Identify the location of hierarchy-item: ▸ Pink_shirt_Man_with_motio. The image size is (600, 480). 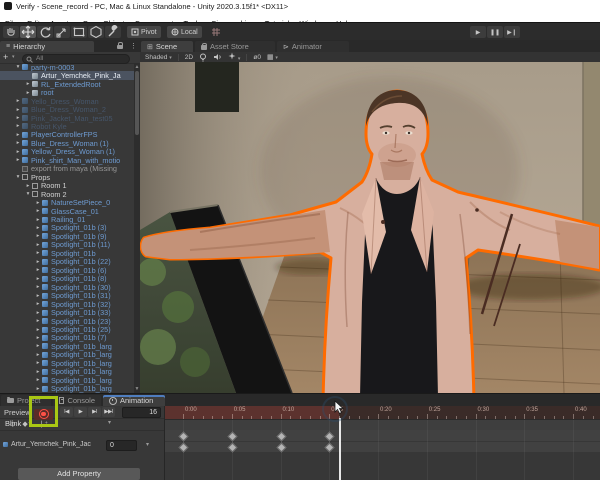
(67, 160).